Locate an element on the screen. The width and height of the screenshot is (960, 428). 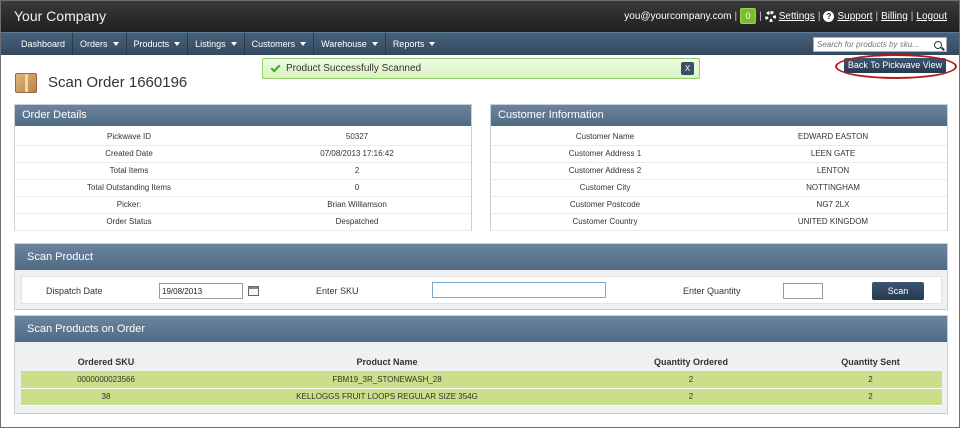
detail-key: Customer Address 1 is located at coordinates (605, 154).